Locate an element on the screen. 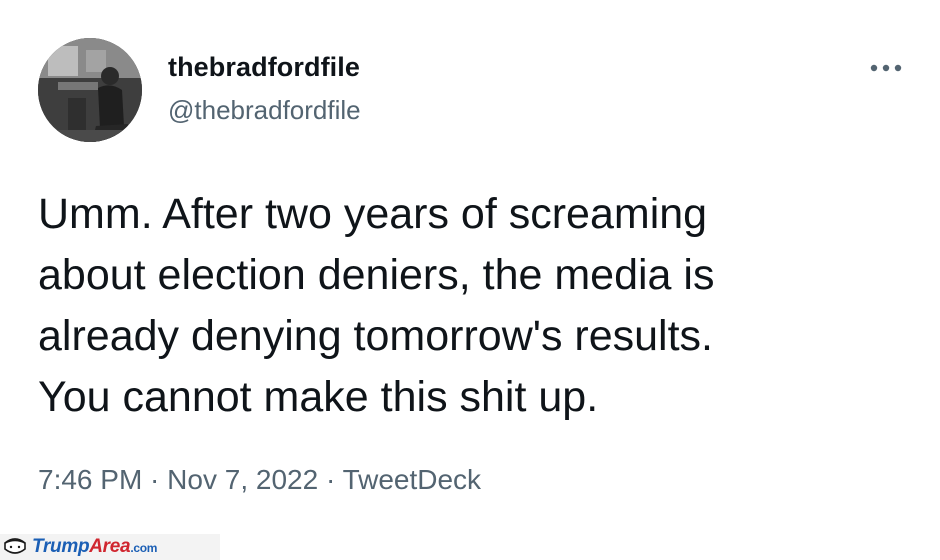 The height and width of the screenshot is (560, 940). watermark-text: TrumpArea.com is located at coordinates (94, 547).